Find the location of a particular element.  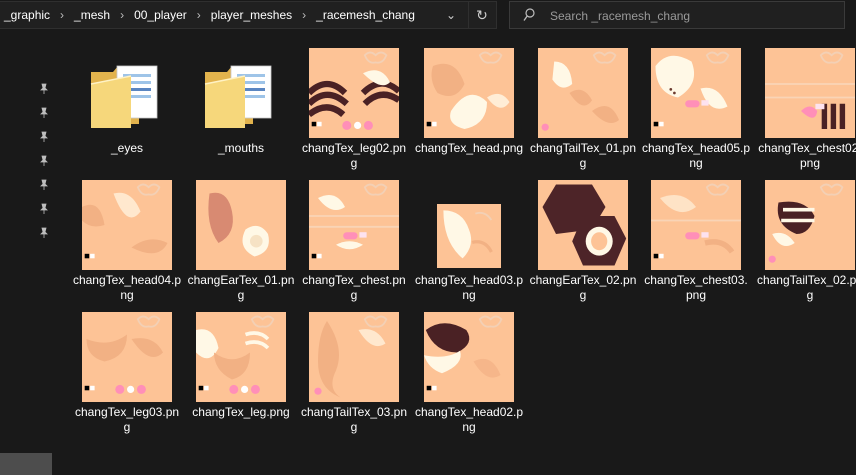

breadcrumb-item-player-meshes: player_meshes is located at coordinates (251, 15).